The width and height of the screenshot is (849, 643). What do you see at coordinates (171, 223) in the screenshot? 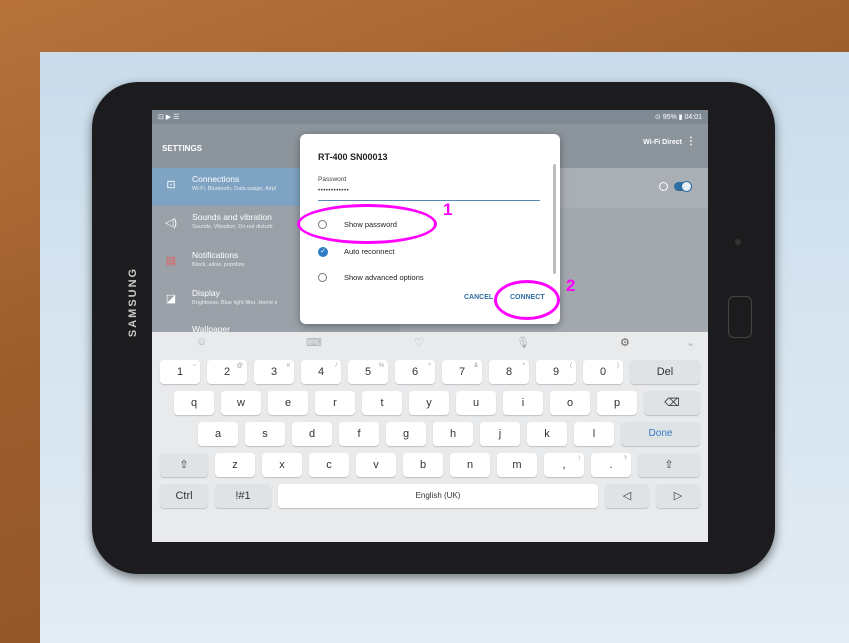
I see `sound-icon: ◁)` at bounding box center [171, 223].